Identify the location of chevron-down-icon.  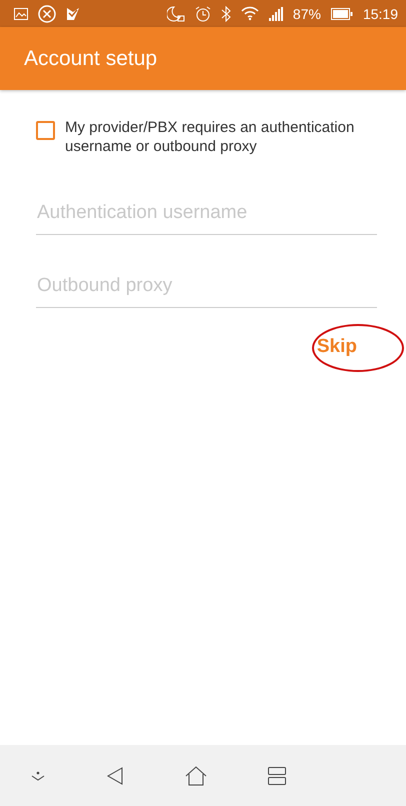
(37, 775).